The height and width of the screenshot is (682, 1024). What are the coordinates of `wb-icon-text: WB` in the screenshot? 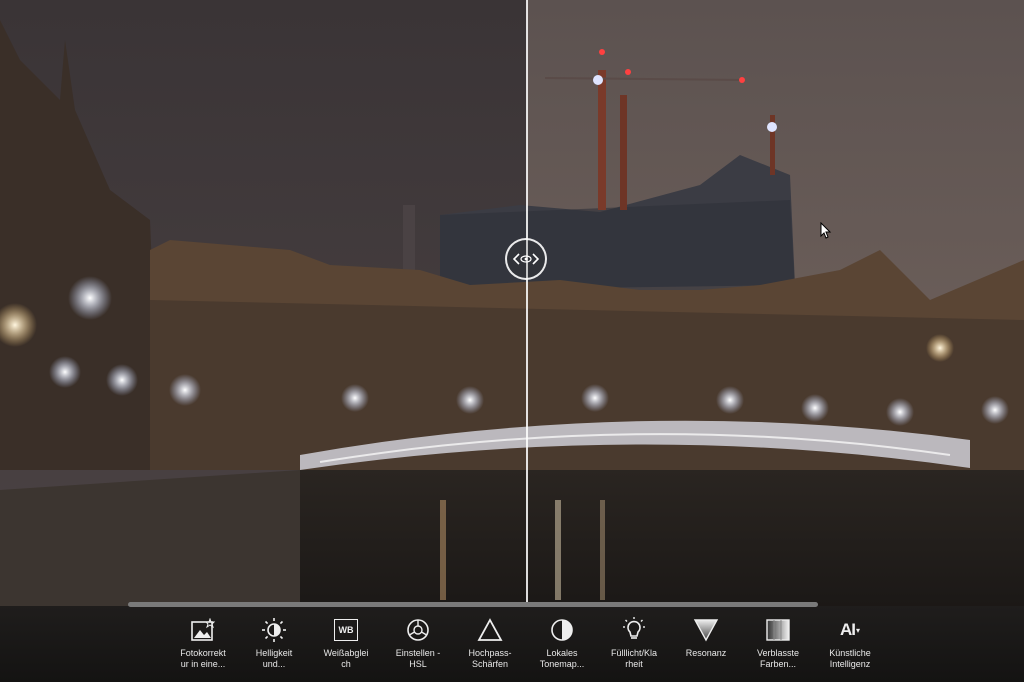 It's located at (346, 630).